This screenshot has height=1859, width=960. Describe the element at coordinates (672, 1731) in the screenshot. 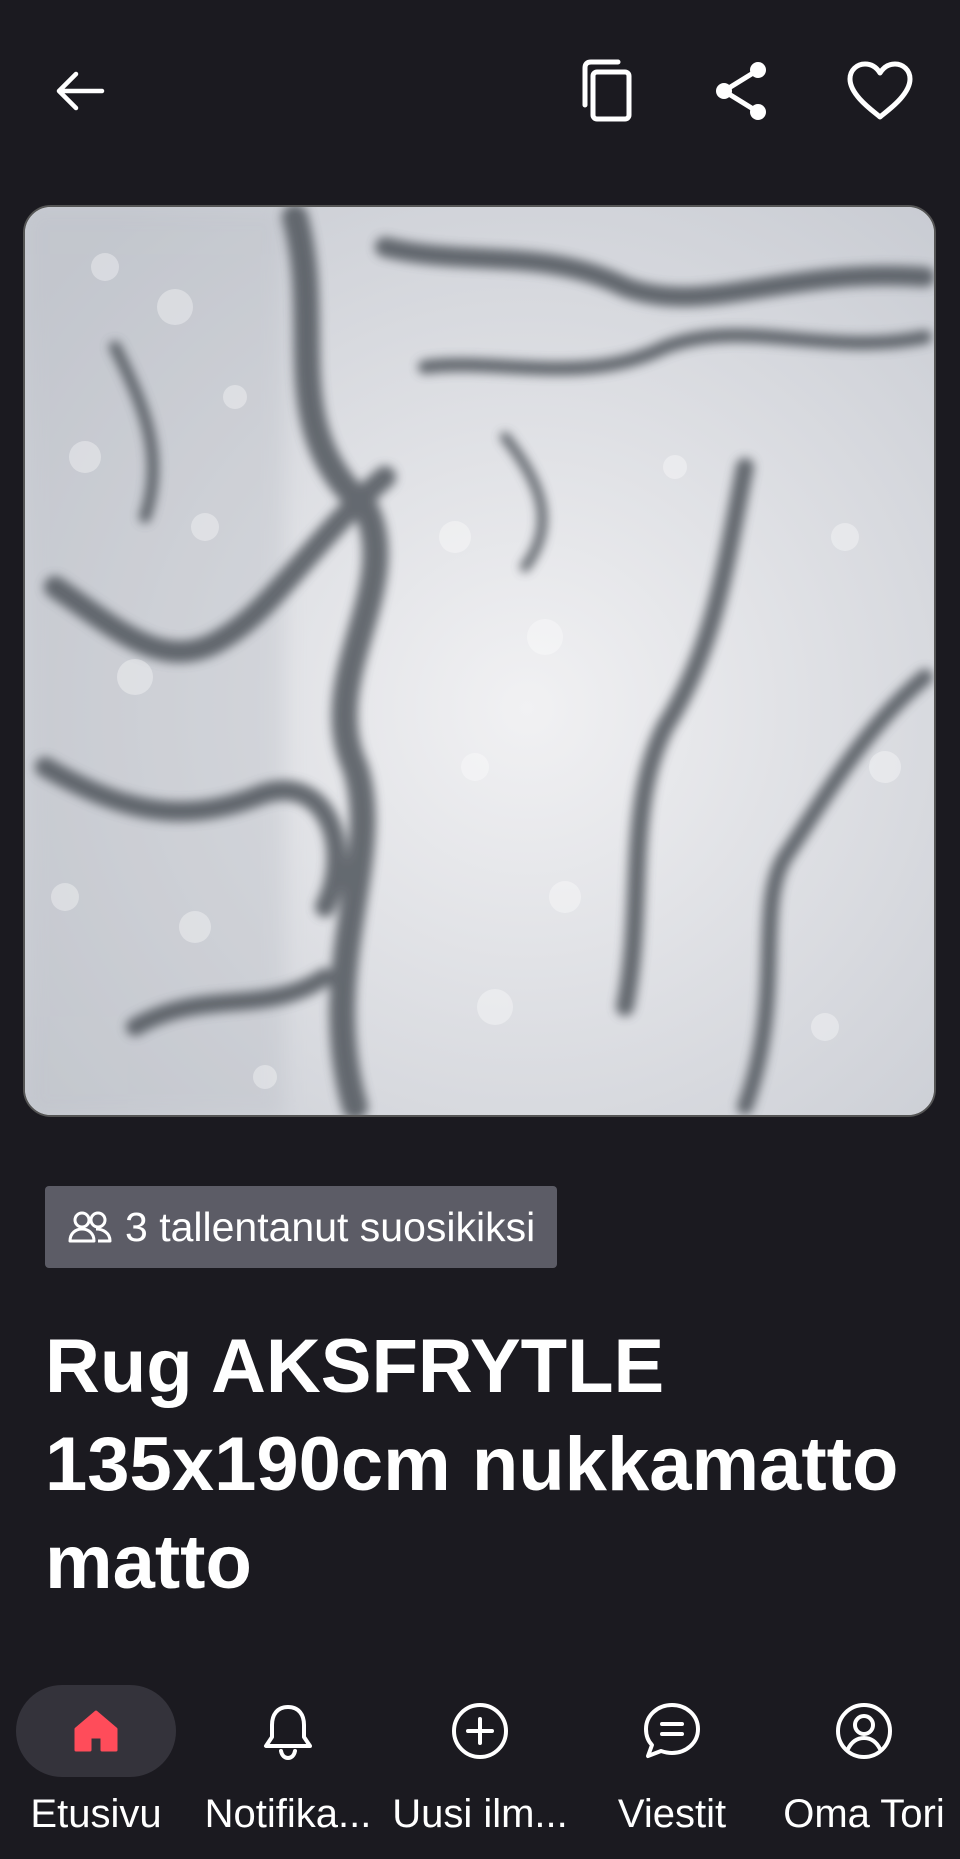

I see `chat-icon` at that location.